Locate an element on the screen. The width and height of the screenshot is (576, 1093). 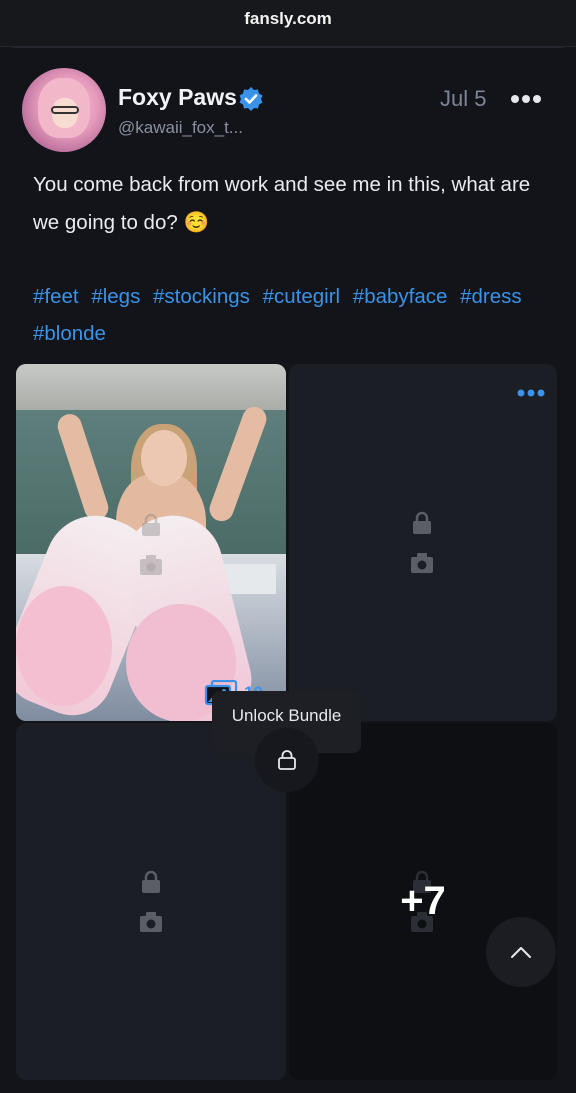
hashtag-link: #babyface is located at coordinates (400, 296).